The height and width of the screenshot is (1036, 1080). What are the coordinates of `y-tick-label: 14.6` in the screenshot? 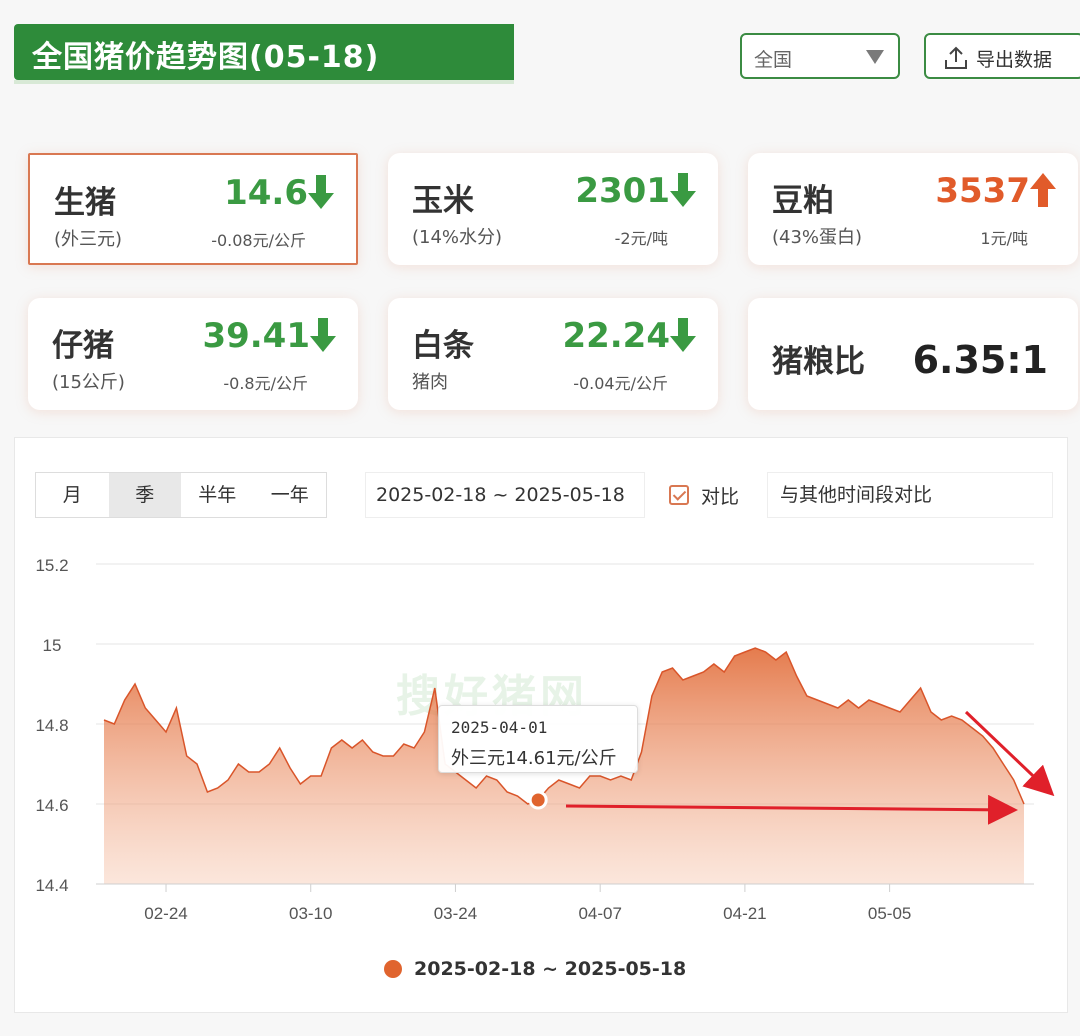 It's located at (51, 805).